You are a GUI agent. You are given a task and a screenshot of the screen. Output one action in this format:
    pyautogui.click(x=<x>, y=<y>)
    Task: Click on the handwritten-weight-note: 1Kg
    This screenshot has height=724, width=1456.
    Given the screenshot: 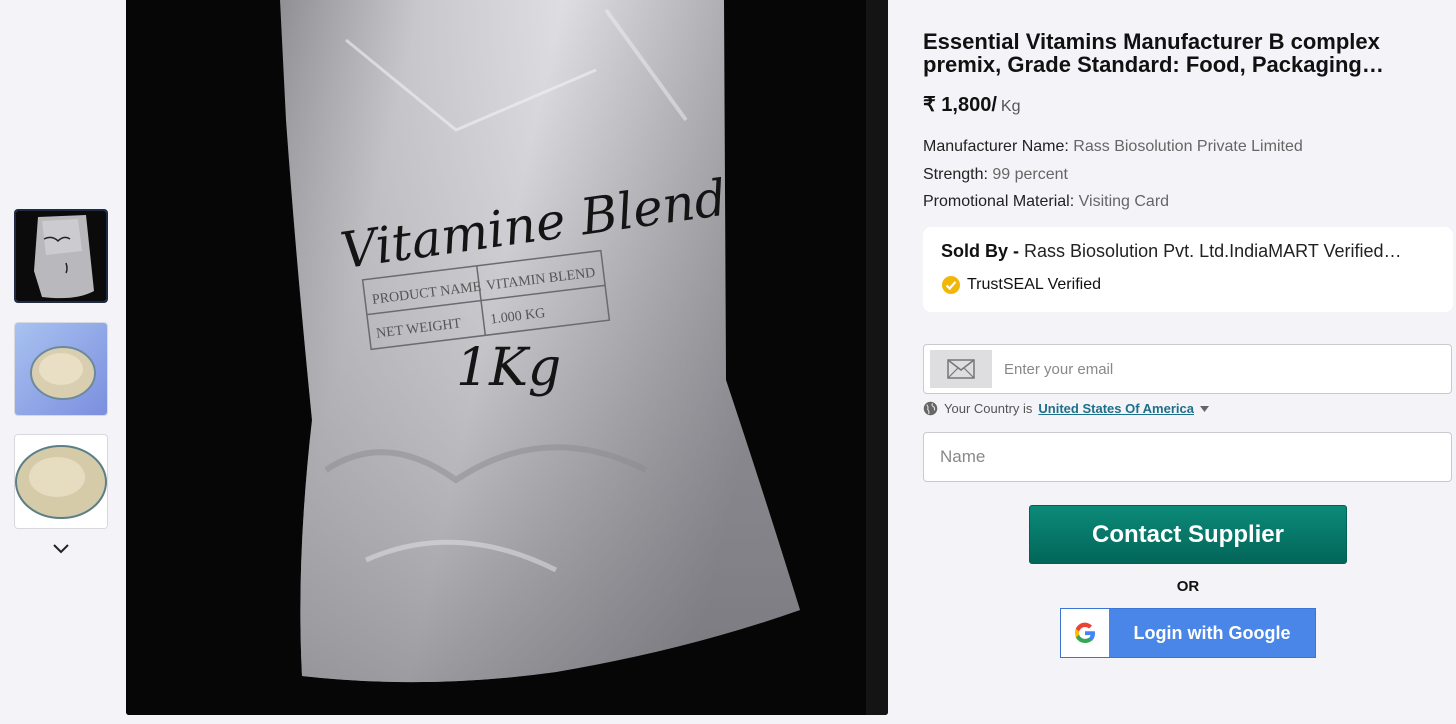 What is the action you would take?
    pyautogui.click(x=508, y=368)
    